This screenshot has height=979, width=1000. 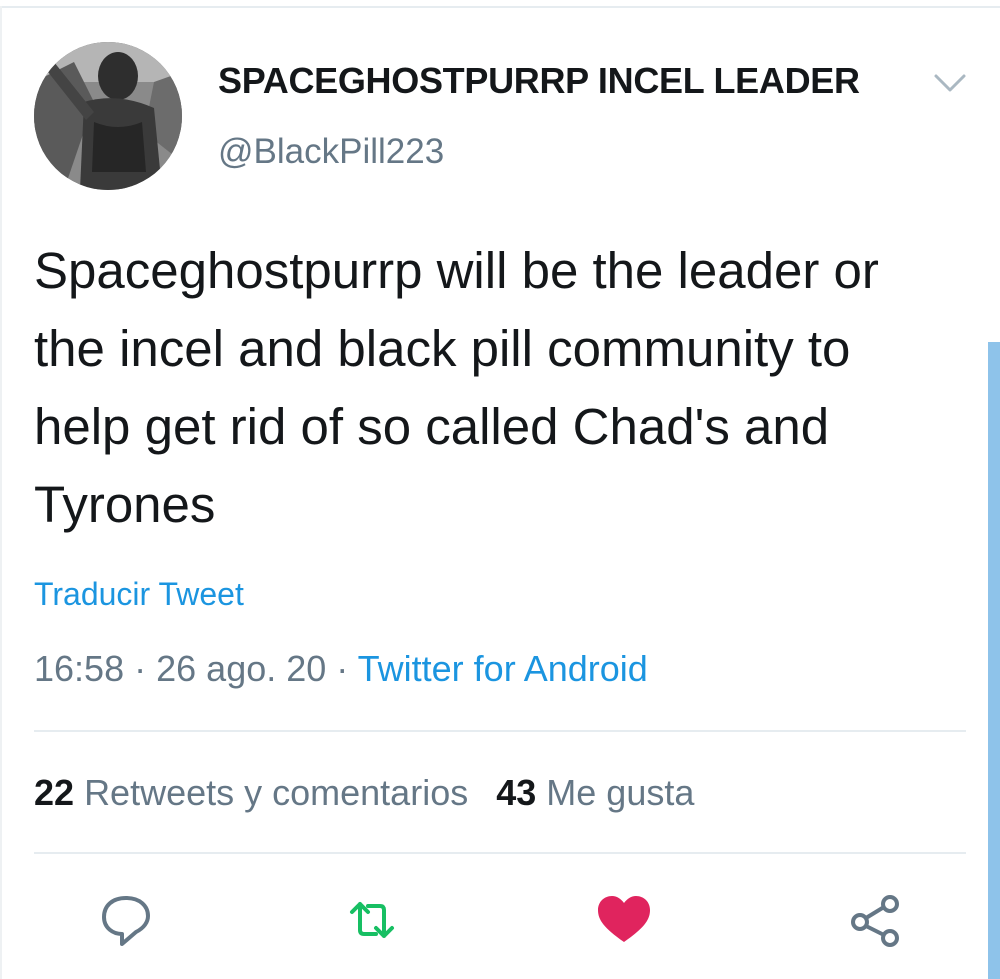 I want to click on tweet-source-link: Twitter for Android, so click(x=503, y=668).